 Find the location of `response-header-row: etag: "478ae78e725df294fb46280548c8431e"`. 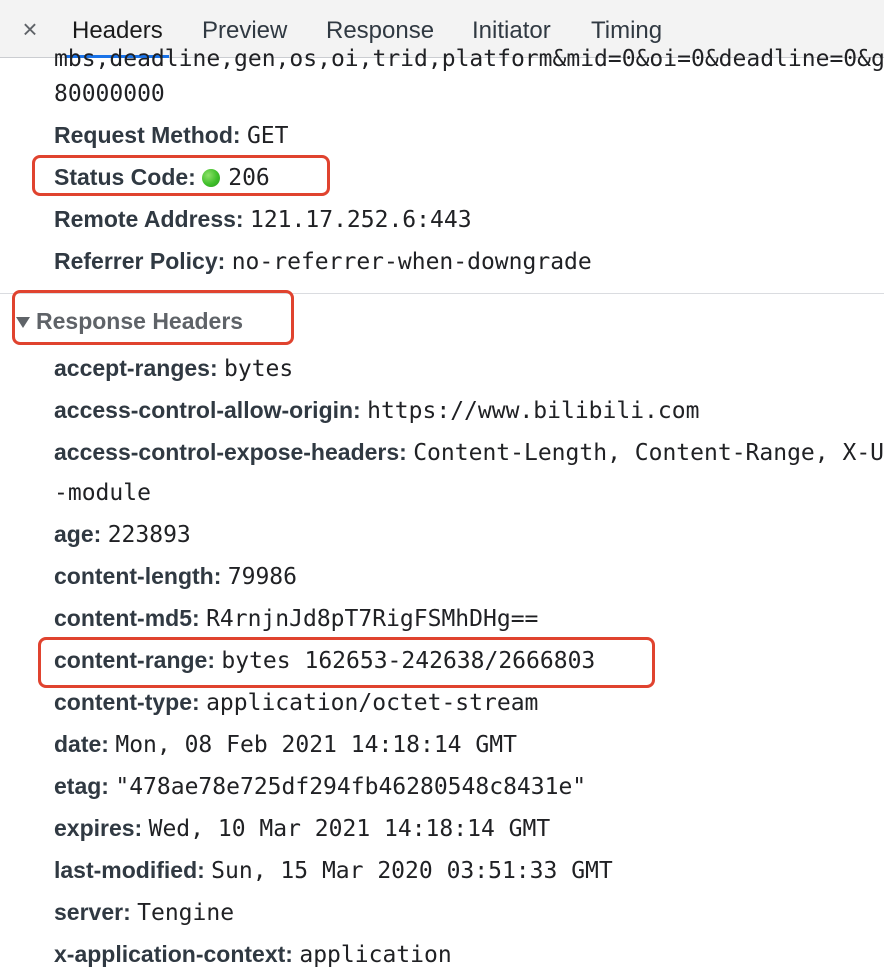

response-header-row: etag: "478ae78e725df294fb46280548c8431e" is located at coordinates (320, 786).